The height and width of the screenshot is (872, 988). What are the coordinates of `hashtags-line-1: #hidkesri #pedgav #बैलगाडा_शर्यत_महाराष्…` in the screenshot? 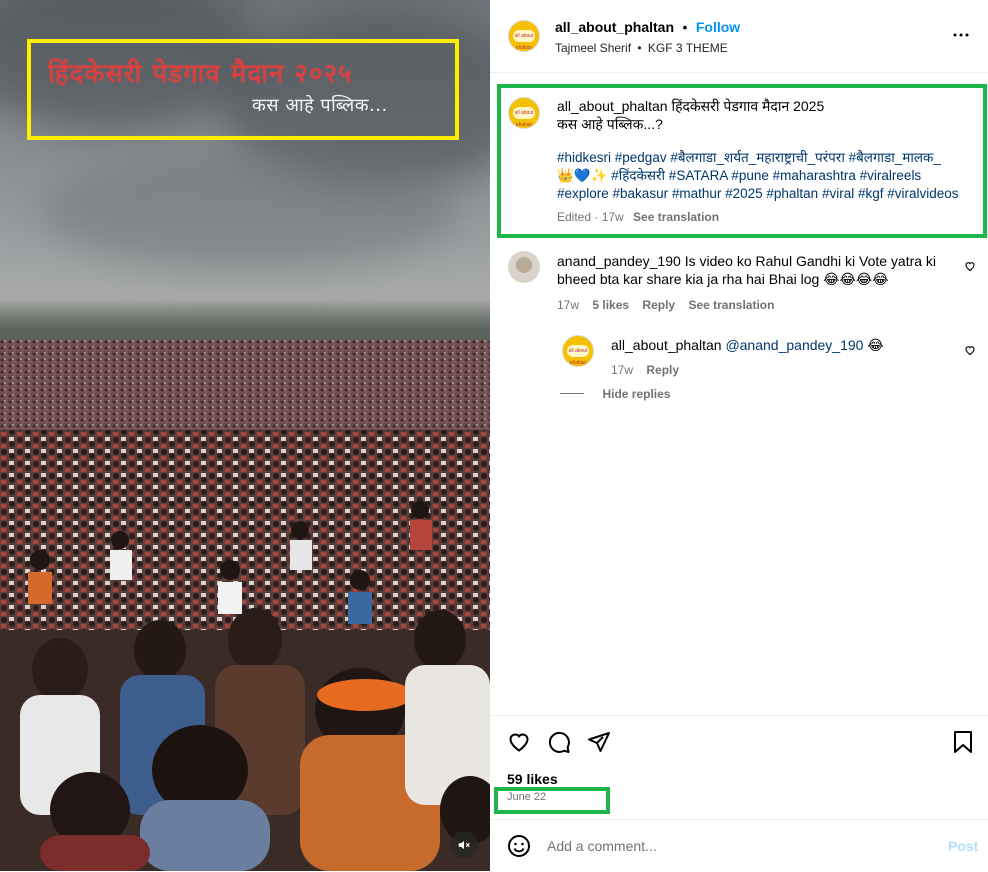 It's located at (769, 158).